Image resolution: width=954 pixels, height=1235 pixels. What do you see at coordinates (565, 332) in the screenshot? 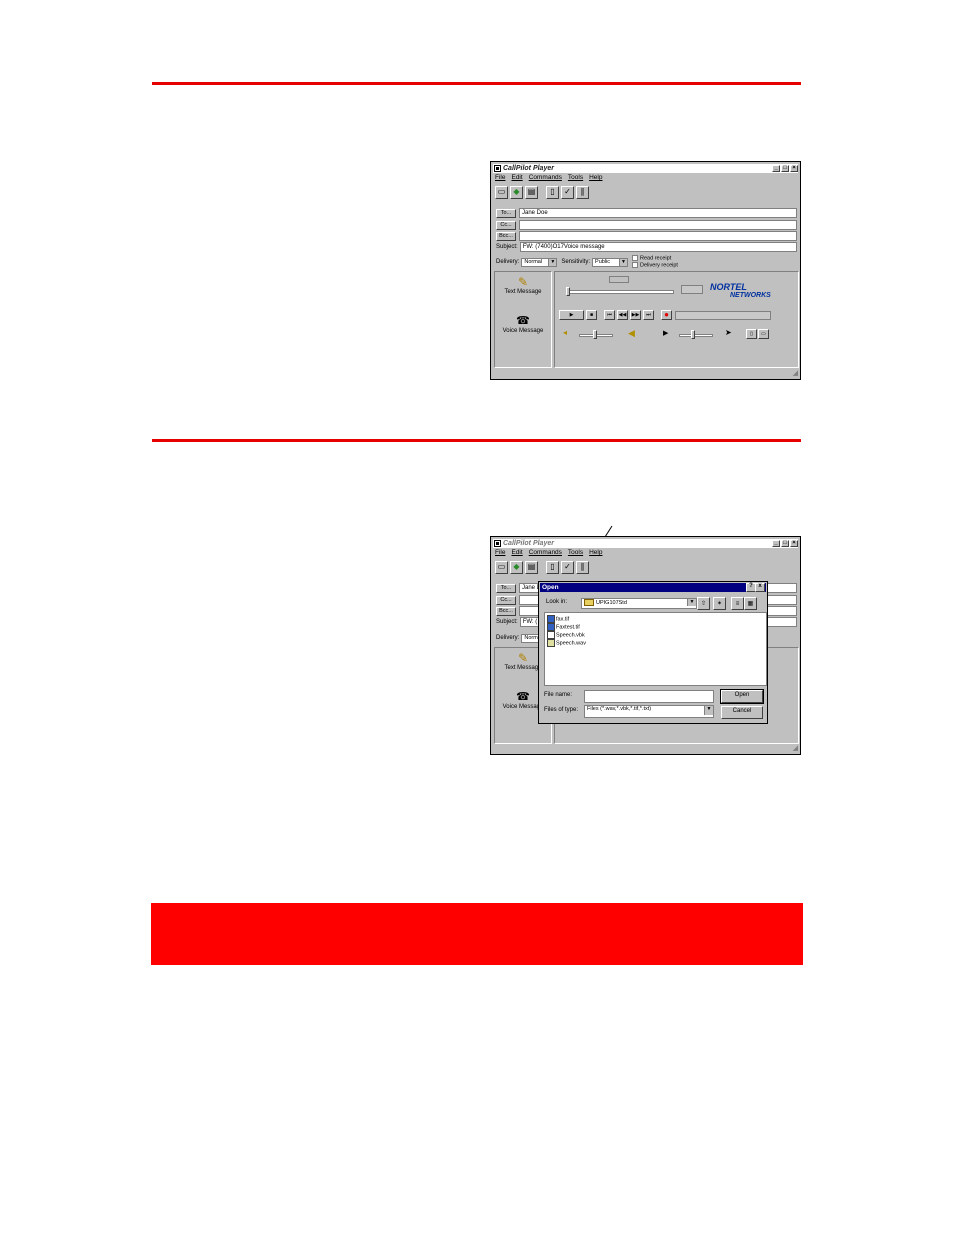
I see `volume-low-icon: ◂` at bounding box center [565, 332].